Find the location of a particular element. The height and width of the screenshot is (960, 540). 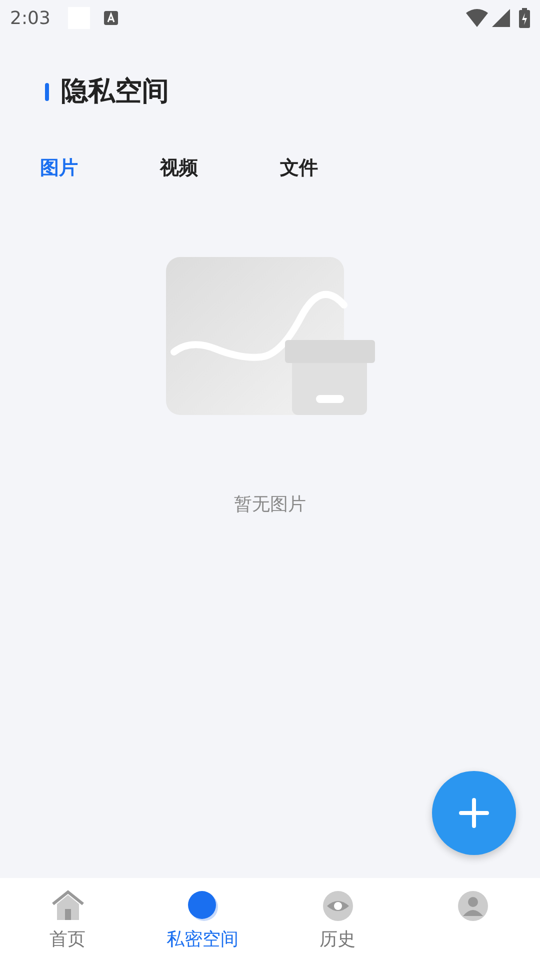

title-accent-bar is located at coordinates (47, 92).